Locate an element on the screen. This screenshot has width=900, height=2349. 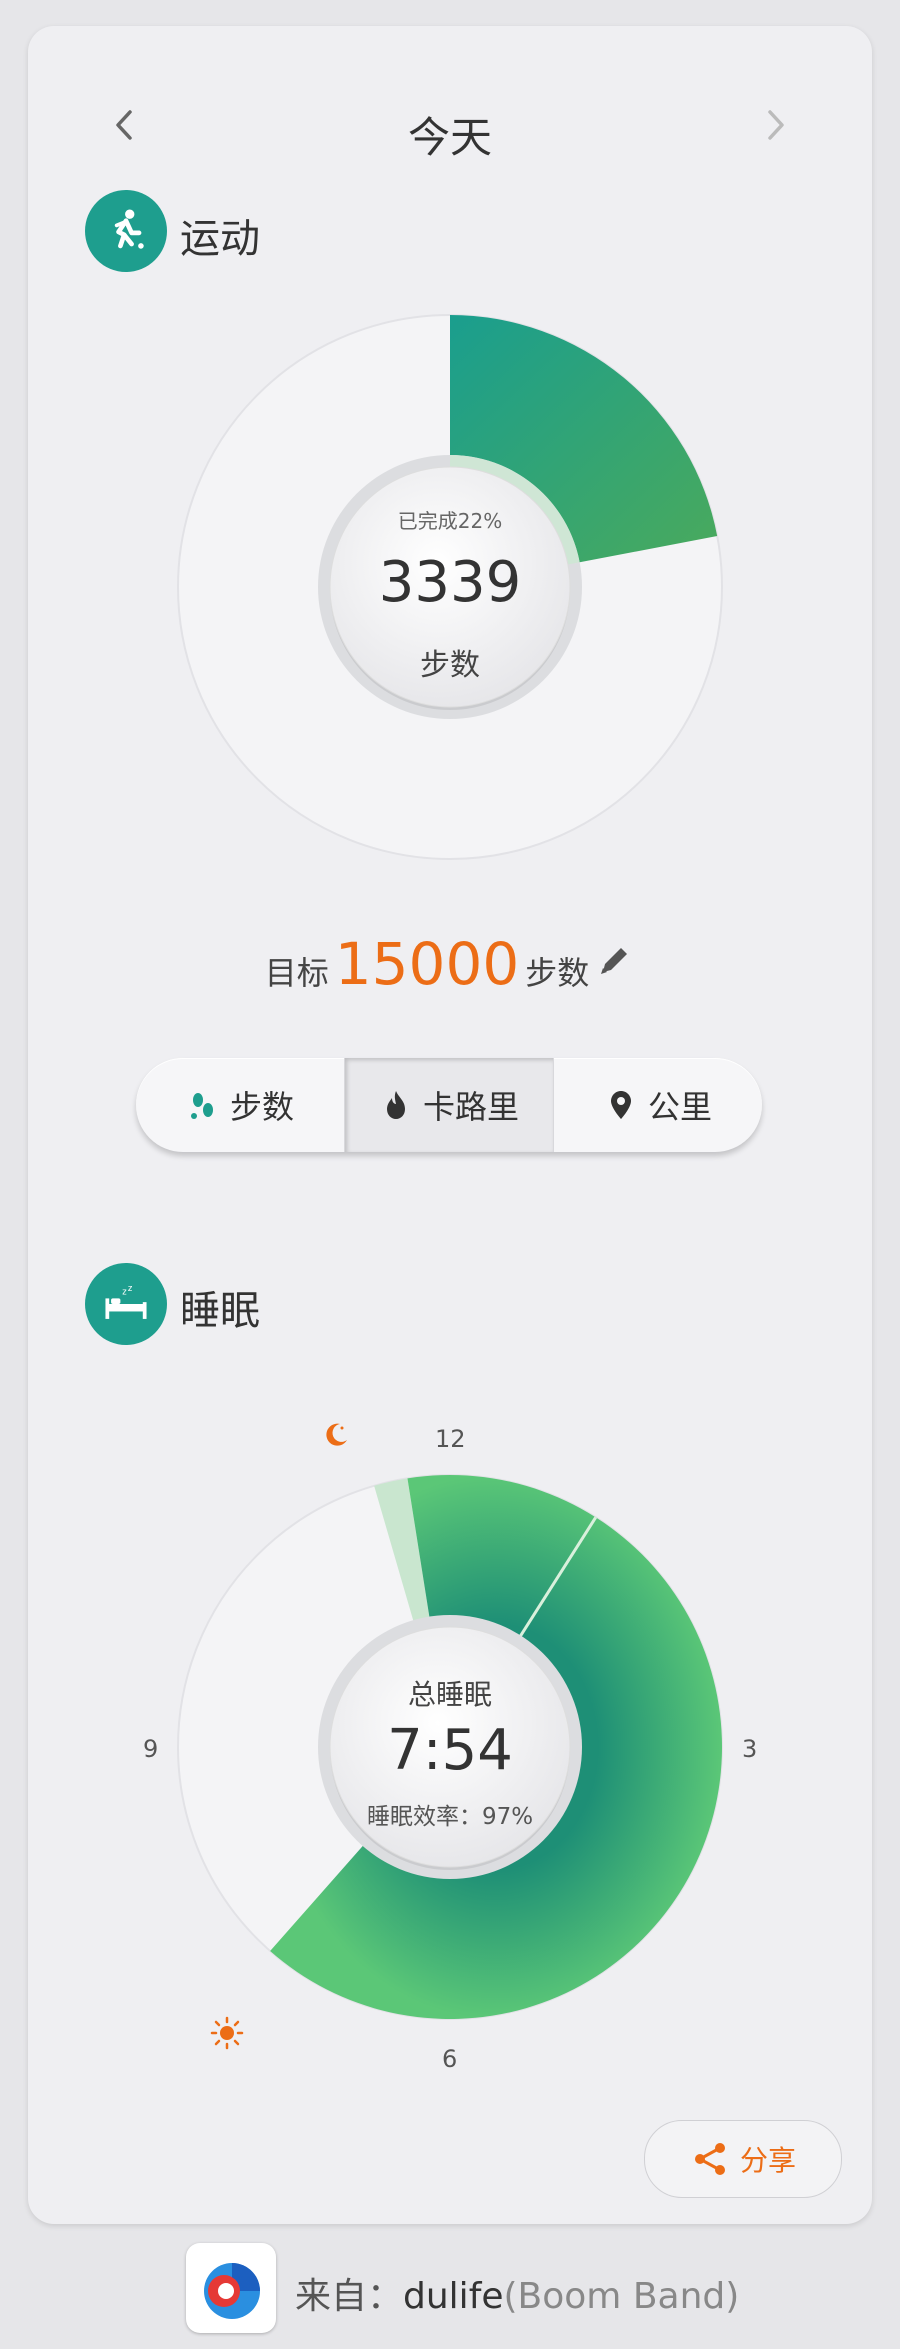
share-button: 分享 is located at coordinates (743, 2159).